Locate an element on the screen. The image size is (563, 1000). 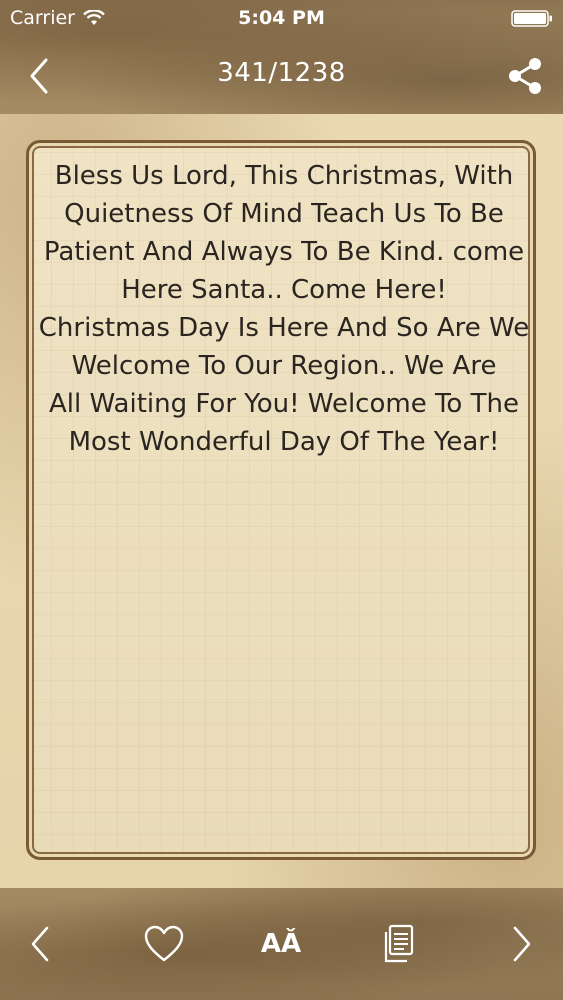
nav-bar: 341/1238 is located at coordinates (281, 75).